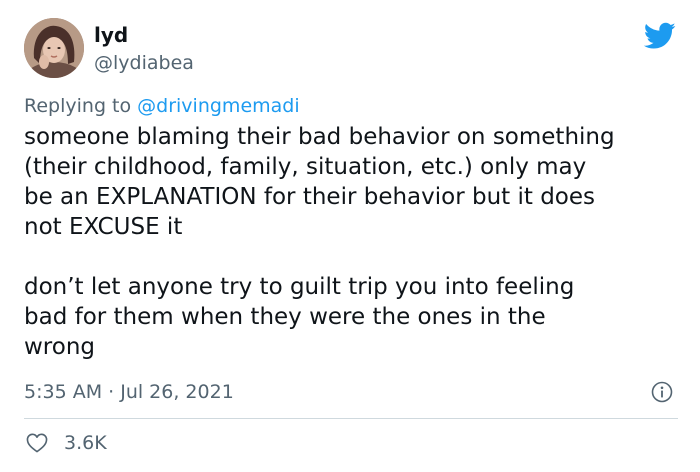 This screenshot has height=472, width=700. What do you see at coordinates (662, 392) in the screenshot?
I see `info-icon` at bounding box center [662, 392].